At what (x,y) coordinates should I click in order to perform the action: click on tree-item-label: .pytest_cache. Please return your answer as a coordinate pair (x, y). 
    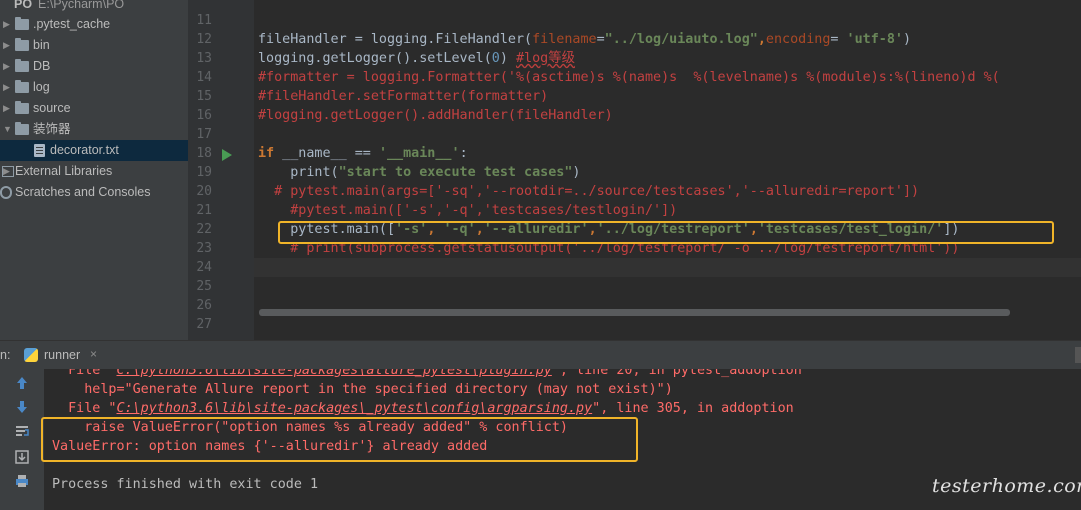
    Looking at the image, I should click on (72, 24).